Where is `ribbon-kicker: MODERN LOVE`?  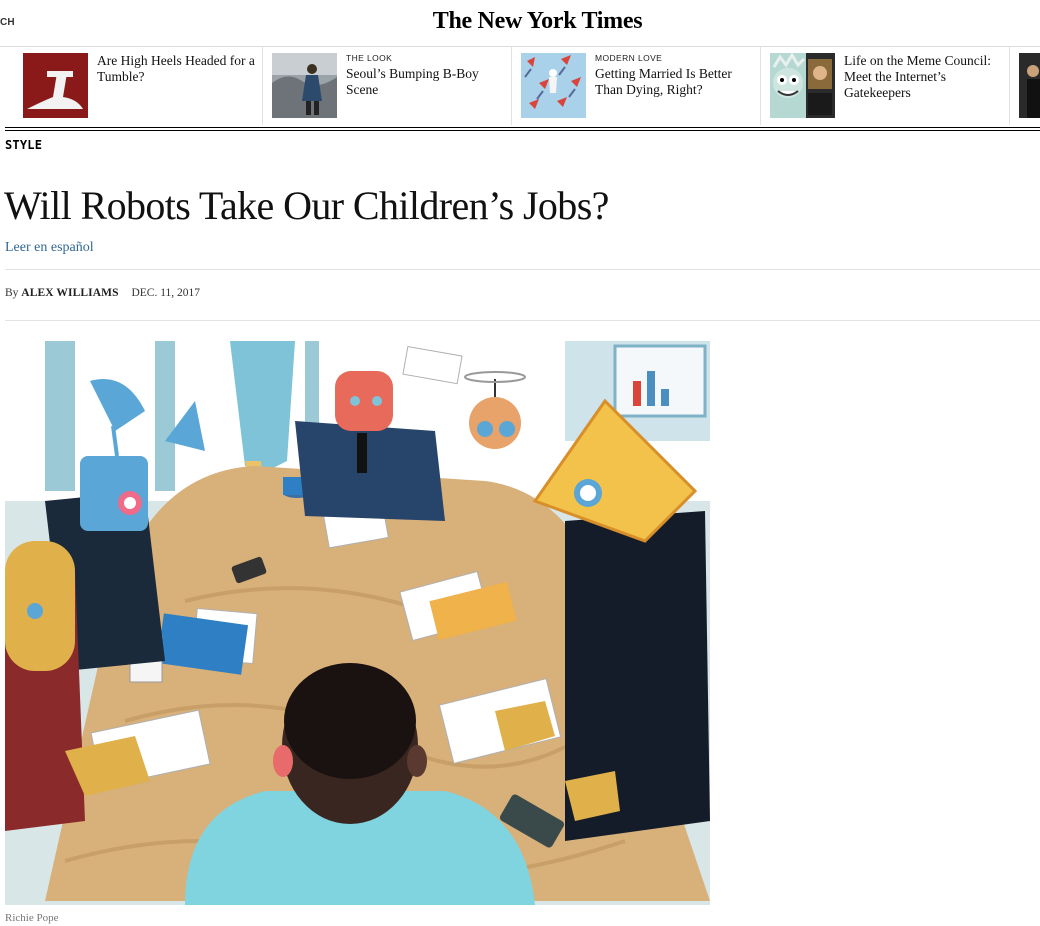 ribbon-kicker: MODERN LOVE is located at coordinates (629, 58).